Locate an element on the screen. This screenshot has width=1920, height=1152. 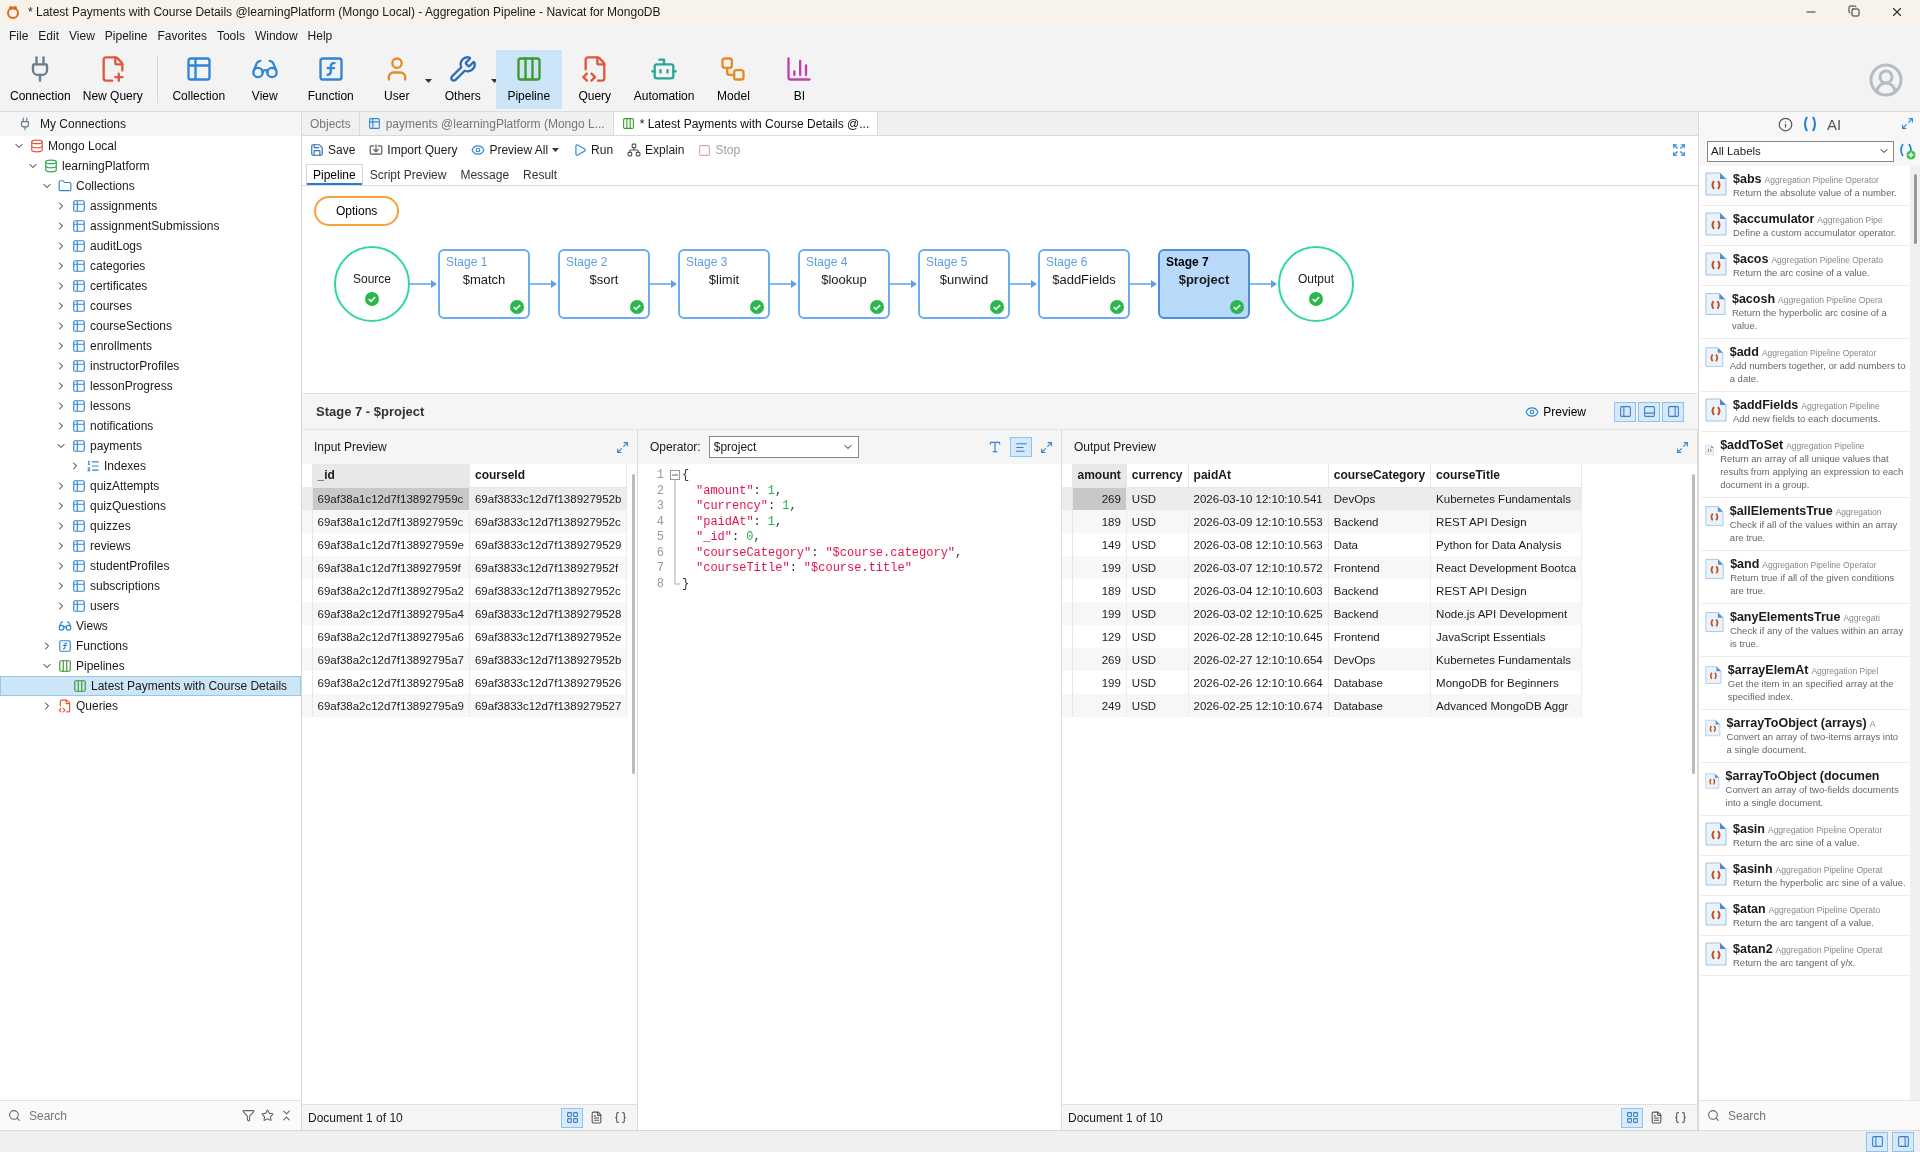
search-field: Search is located at coordinates (131, 1115).